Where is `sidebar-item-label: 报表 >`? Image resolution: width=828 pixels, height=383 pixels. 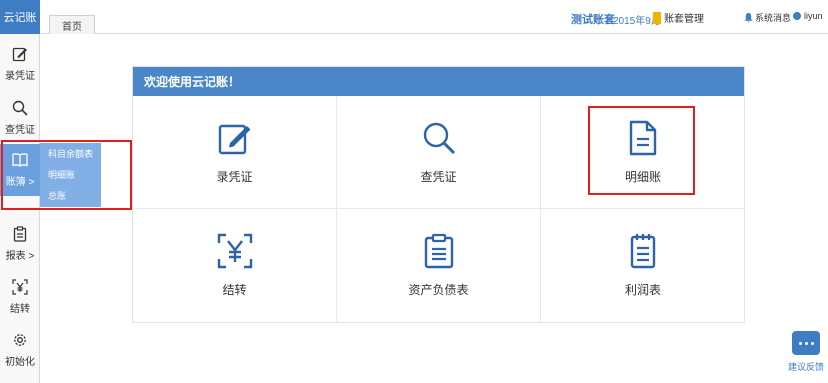 sidebar-item-label: 报表 > is located at coordinates (20, 256).